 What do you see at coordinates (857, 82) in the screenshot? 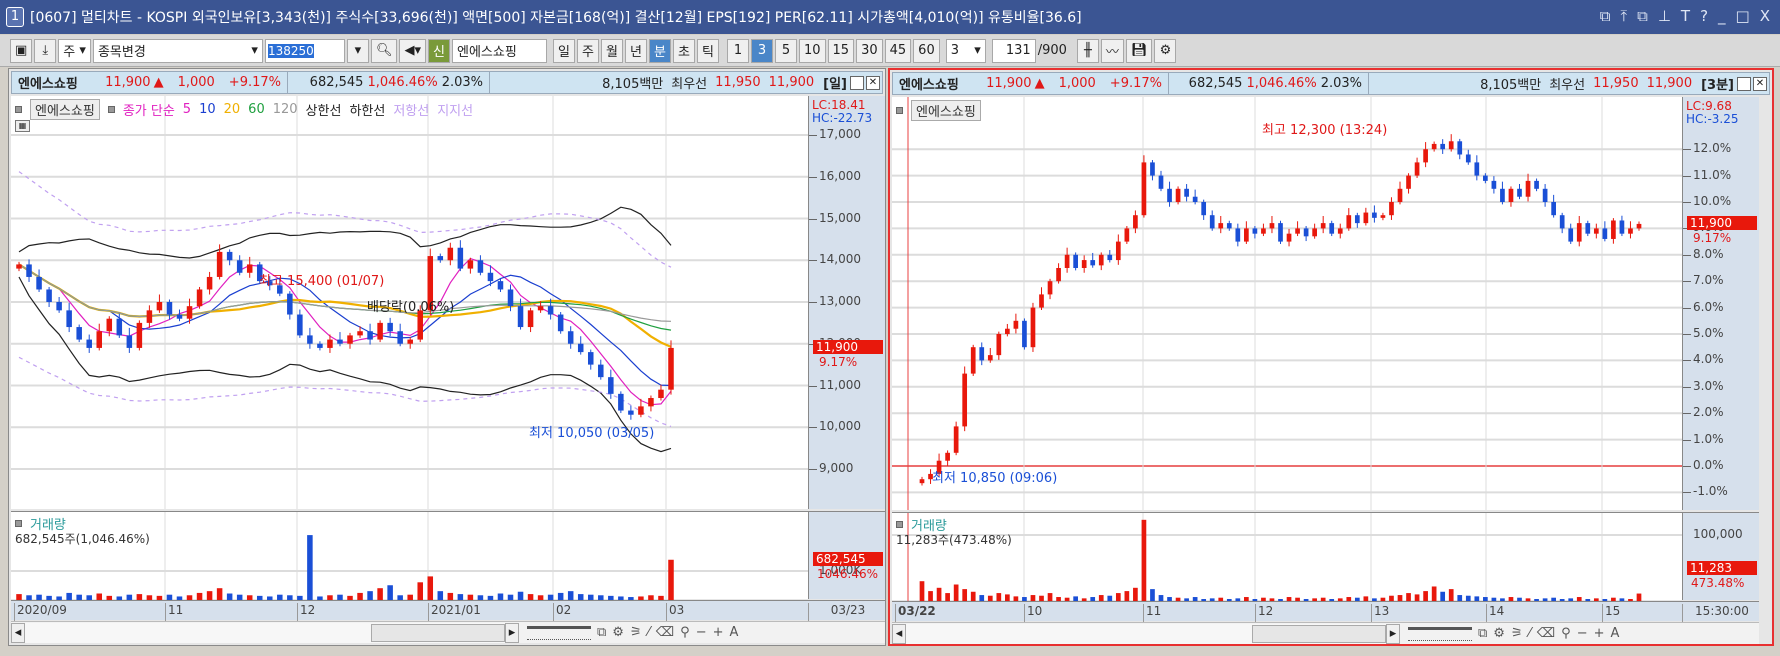
I see `left-maximize-icon` at bounding box center [857, 82].